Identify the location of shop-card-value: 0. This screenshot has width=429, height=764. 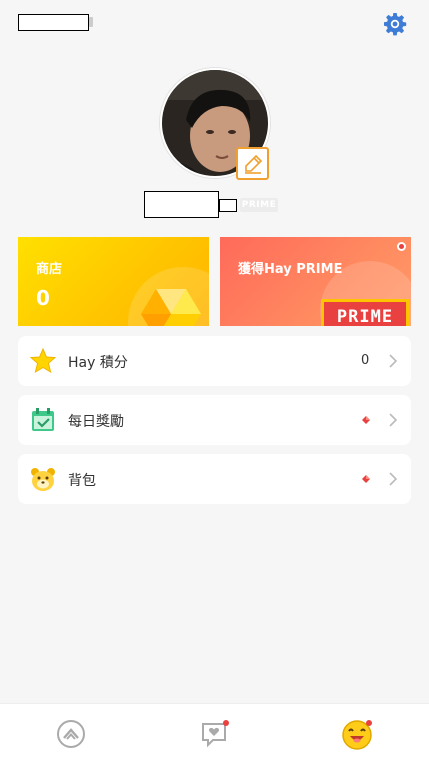
(43, 298).